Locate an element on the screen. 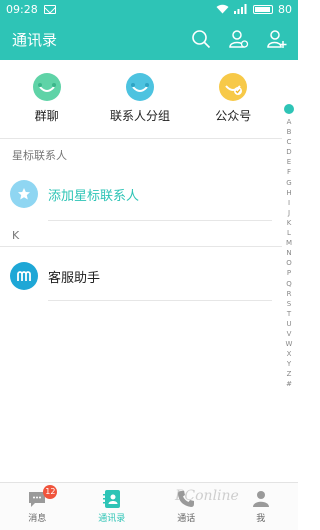 The height and width of the screenshot is (530, 320). unread-badge: 12 is located at coordinates (50, 492).